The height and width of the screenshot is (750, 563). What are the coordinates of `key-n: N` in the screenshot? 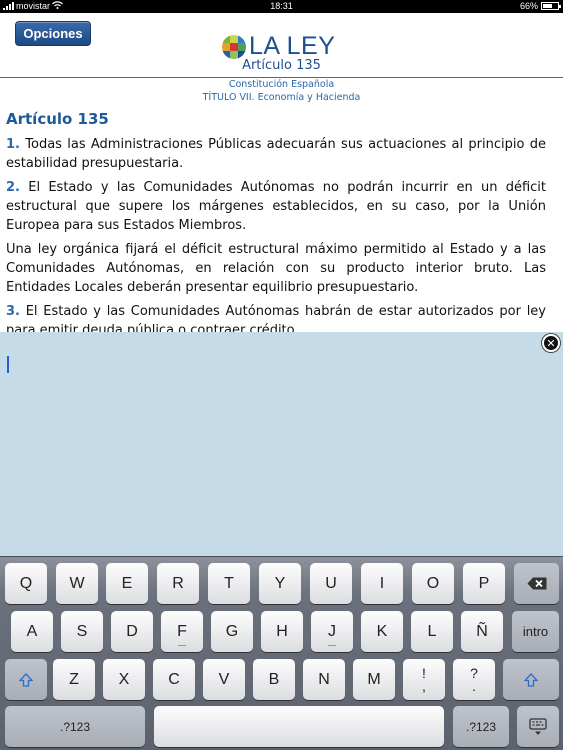 It's located at (324, 679).